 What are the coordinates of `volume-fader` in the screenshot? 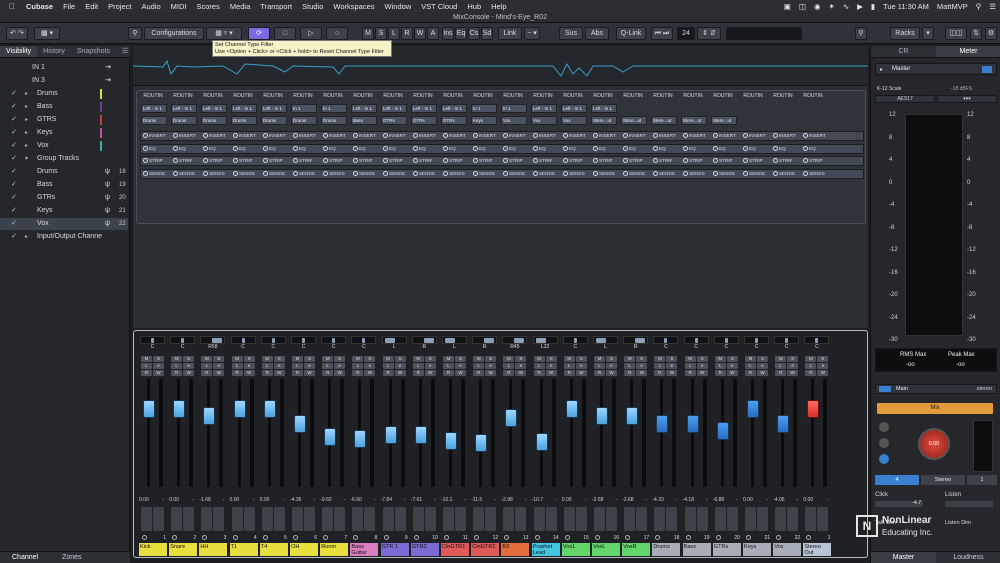 It's located at (692, 424).